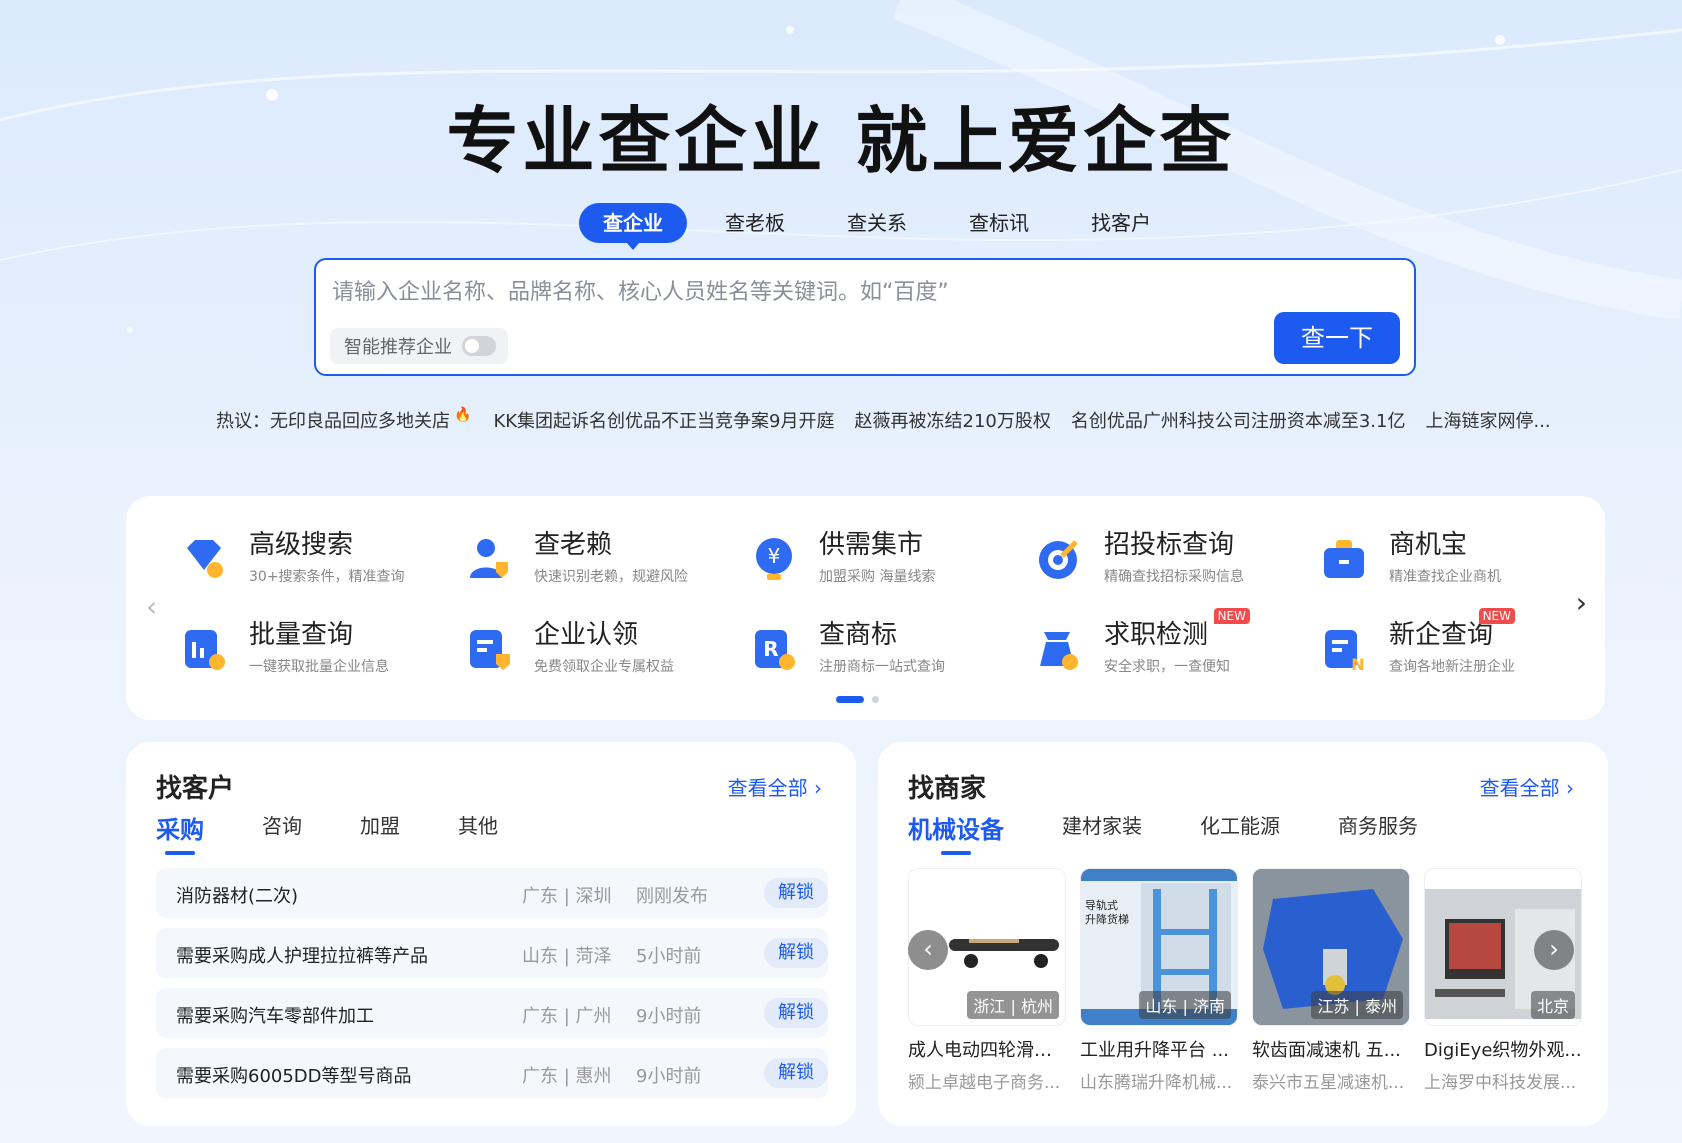 This screenshot has height=1143, width=1682. What do you see at coordinates (672, 896) in the screenshot?
I see `item-time: 刚刚发布` at bounding box center [672, 896].